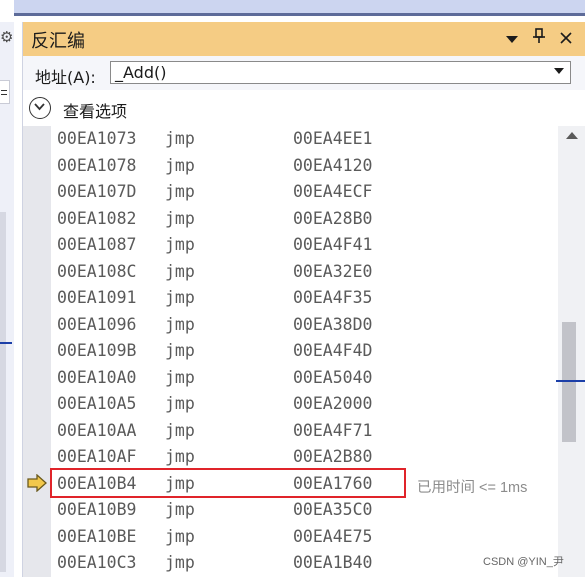 The width and height of the screenshot is (585, 577). Describe the element at coordinates (7, 37) in the screenshot. I see `gear-icon: ⚙` at that location.